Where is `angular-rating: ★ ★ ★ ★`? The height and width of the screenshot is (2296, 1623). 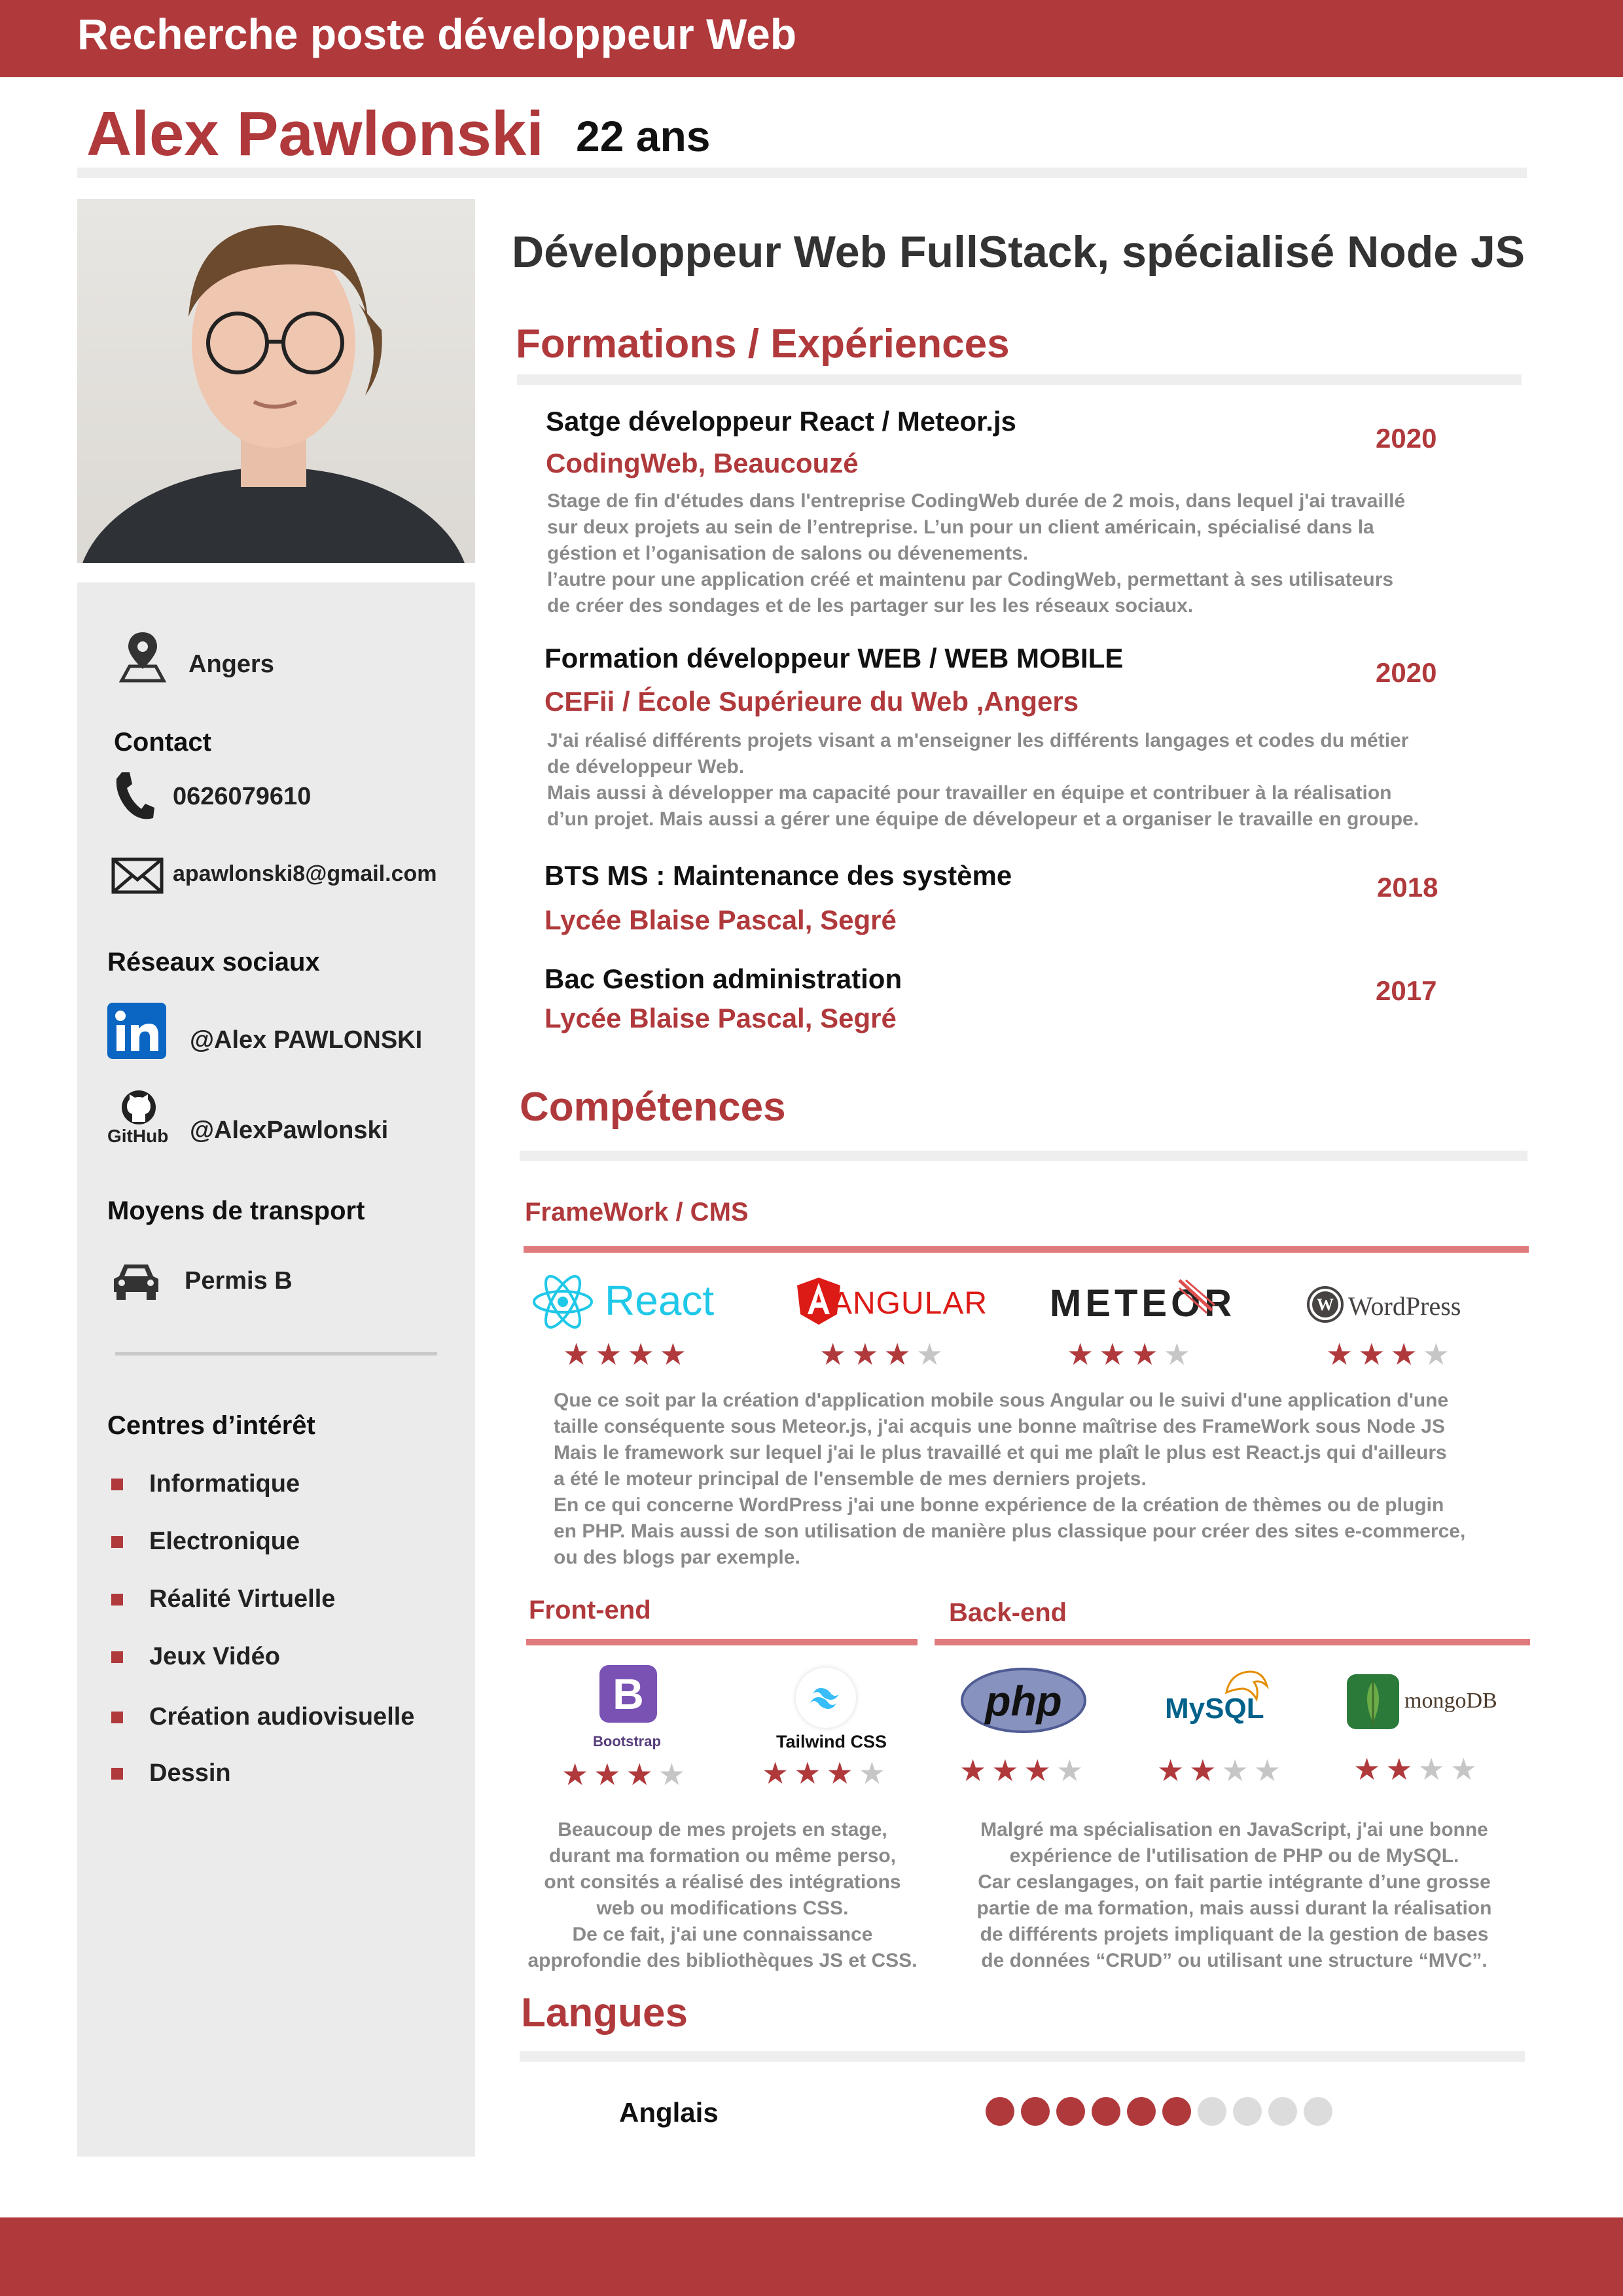 angular-rating: ★ ★ ★ ★ is located at coordinates (883, 1354).